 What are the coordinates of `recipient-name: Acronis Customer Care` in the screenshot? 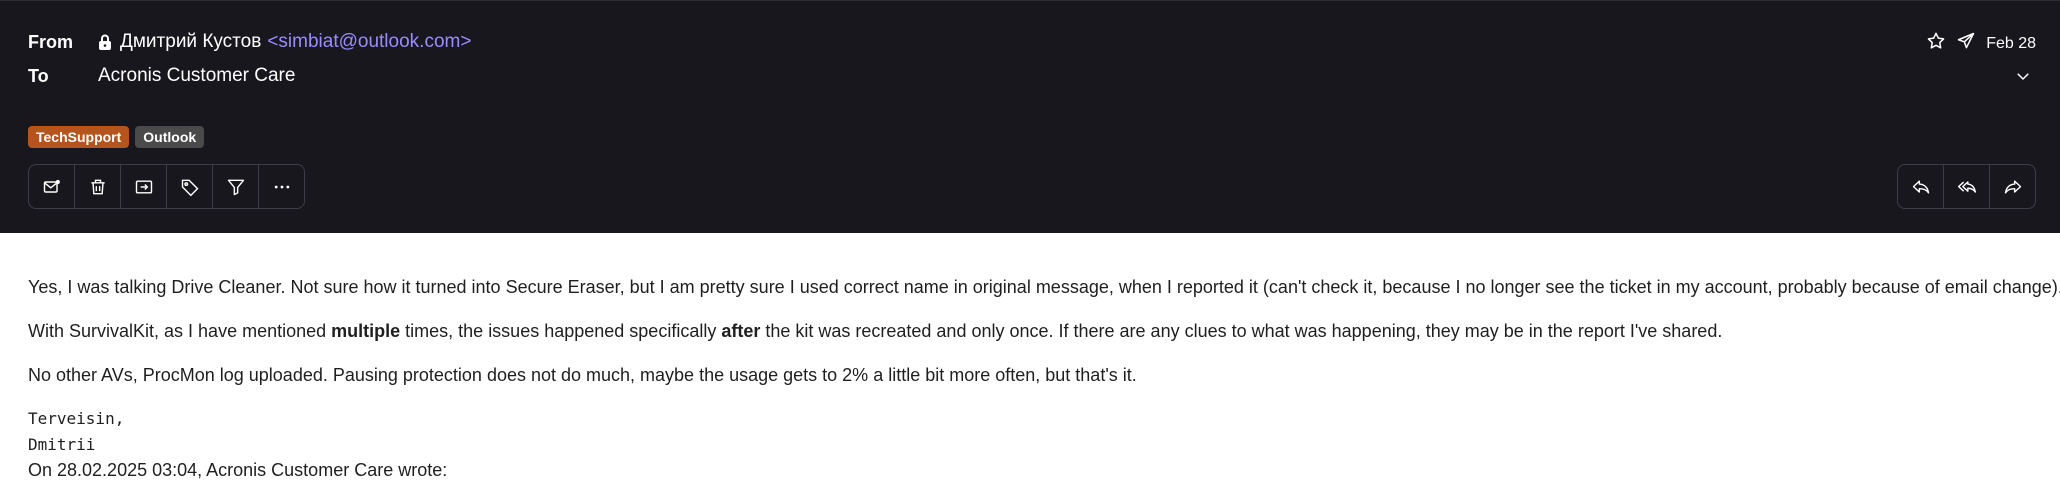 It's located at (196, 76).